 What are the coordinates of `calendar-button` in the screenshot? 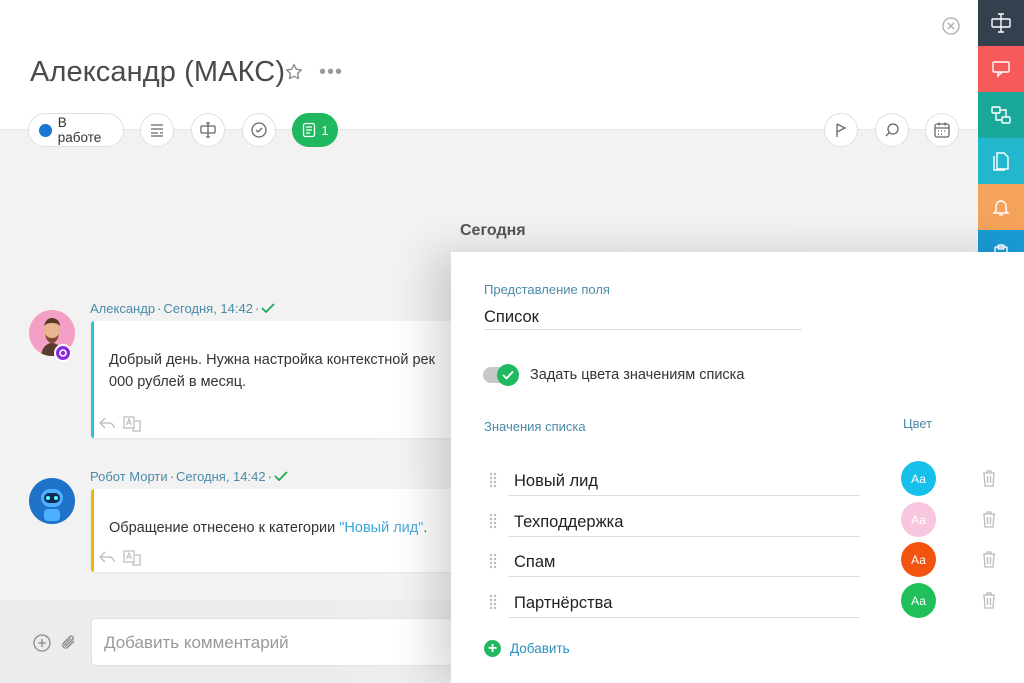 It's located at (942, 130).